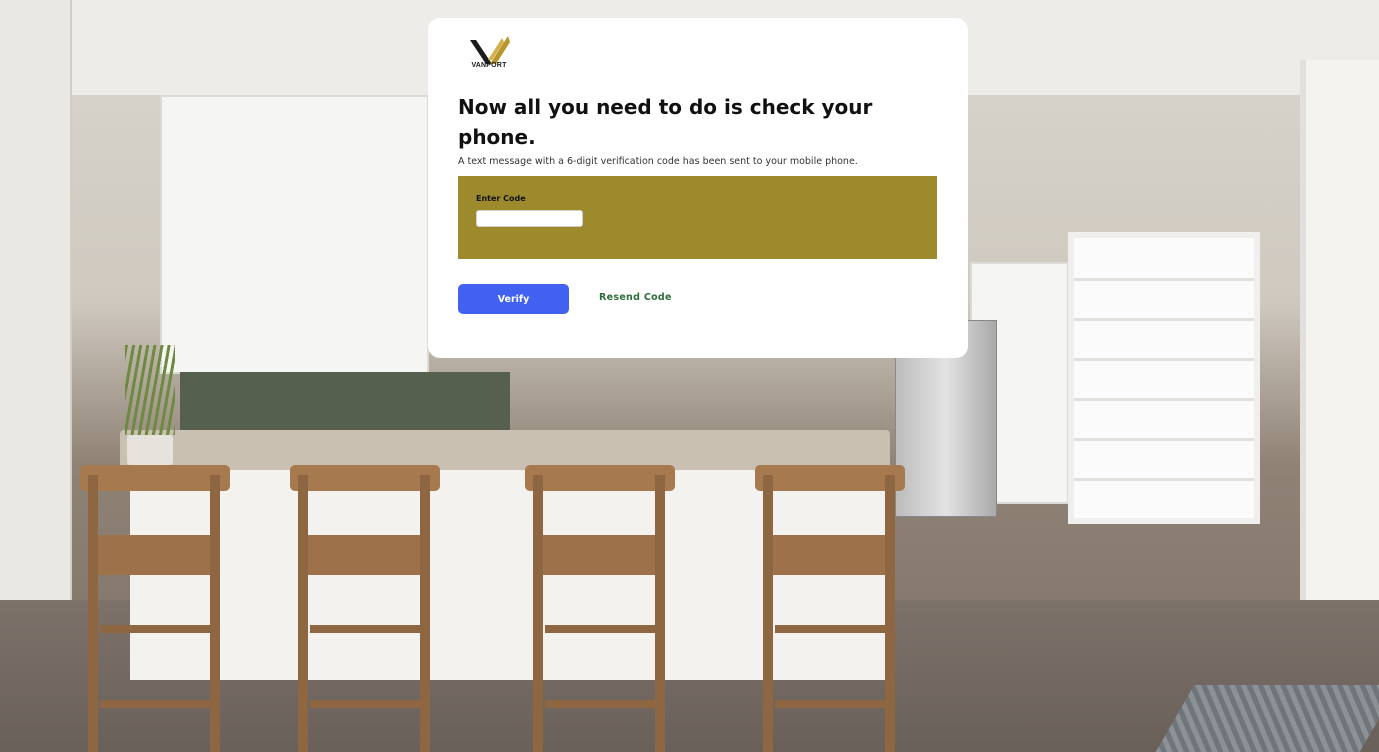 Image resolution: width=1379 pixels, height=752 pixels. Describe the element at coordinates (1267, 718) in the screenshot. I see `door-mat` at that location.